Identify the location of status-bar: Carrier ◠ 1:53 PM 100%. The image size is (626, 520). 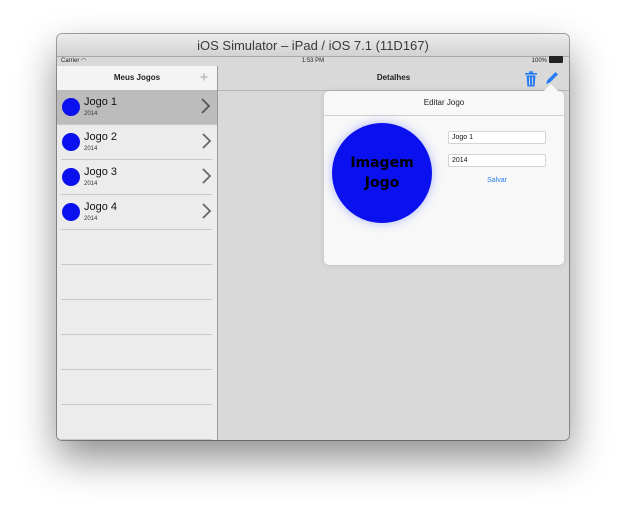
(313, 61).